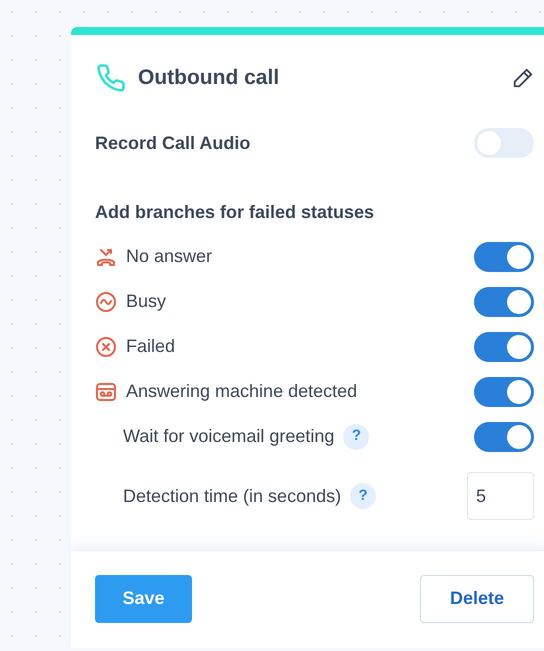 The image size is (544, 651). I want to click on delete-button: Delete, so click(477, 598).